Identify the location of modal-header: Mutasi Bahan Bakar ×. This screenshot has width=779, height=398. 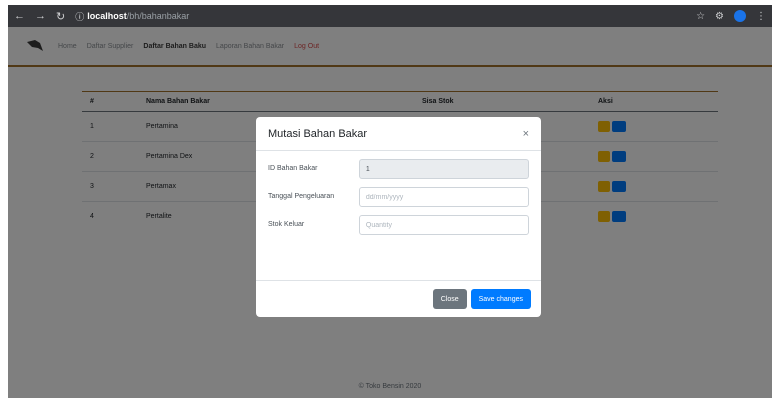
(398, 134).